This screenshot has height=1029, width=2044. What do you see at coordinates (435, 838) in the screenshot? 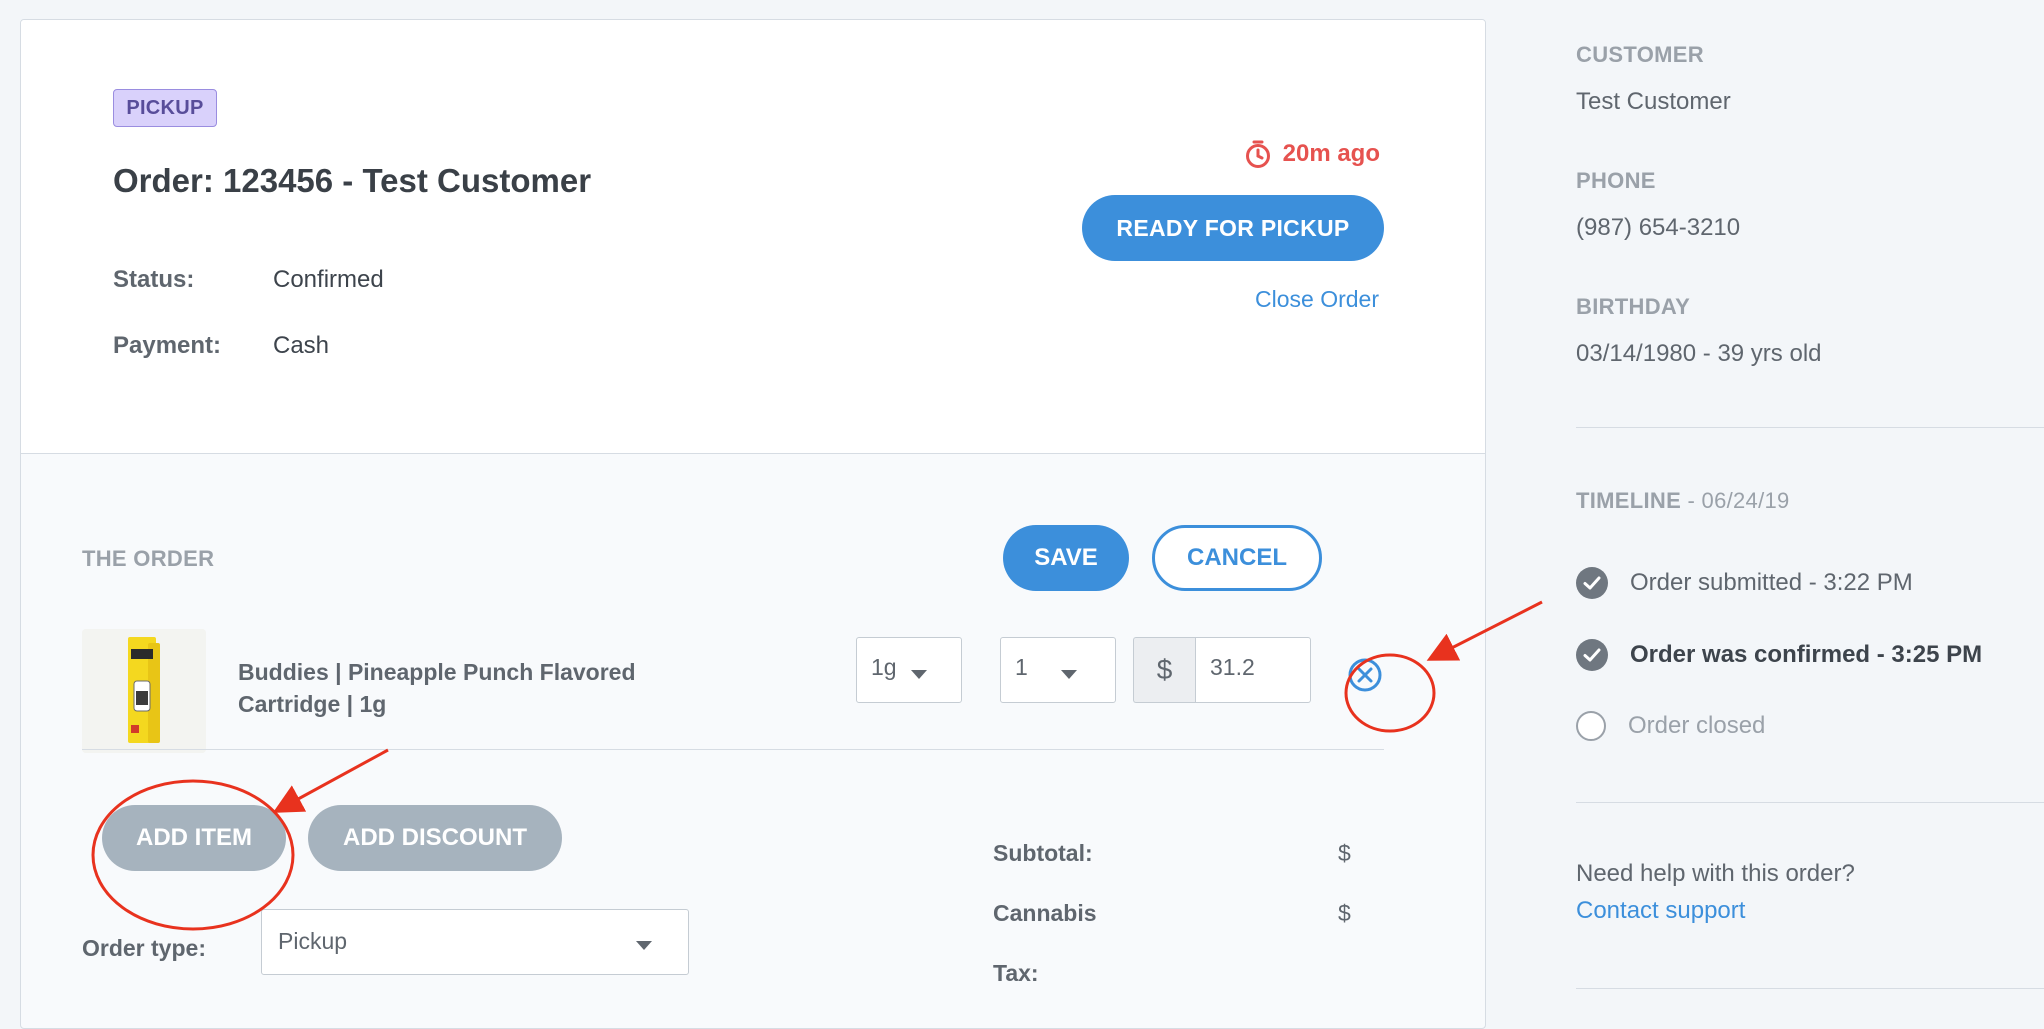
I see `add-discount-button: ADD DISCOUNT` at bounding box center [435, 838].